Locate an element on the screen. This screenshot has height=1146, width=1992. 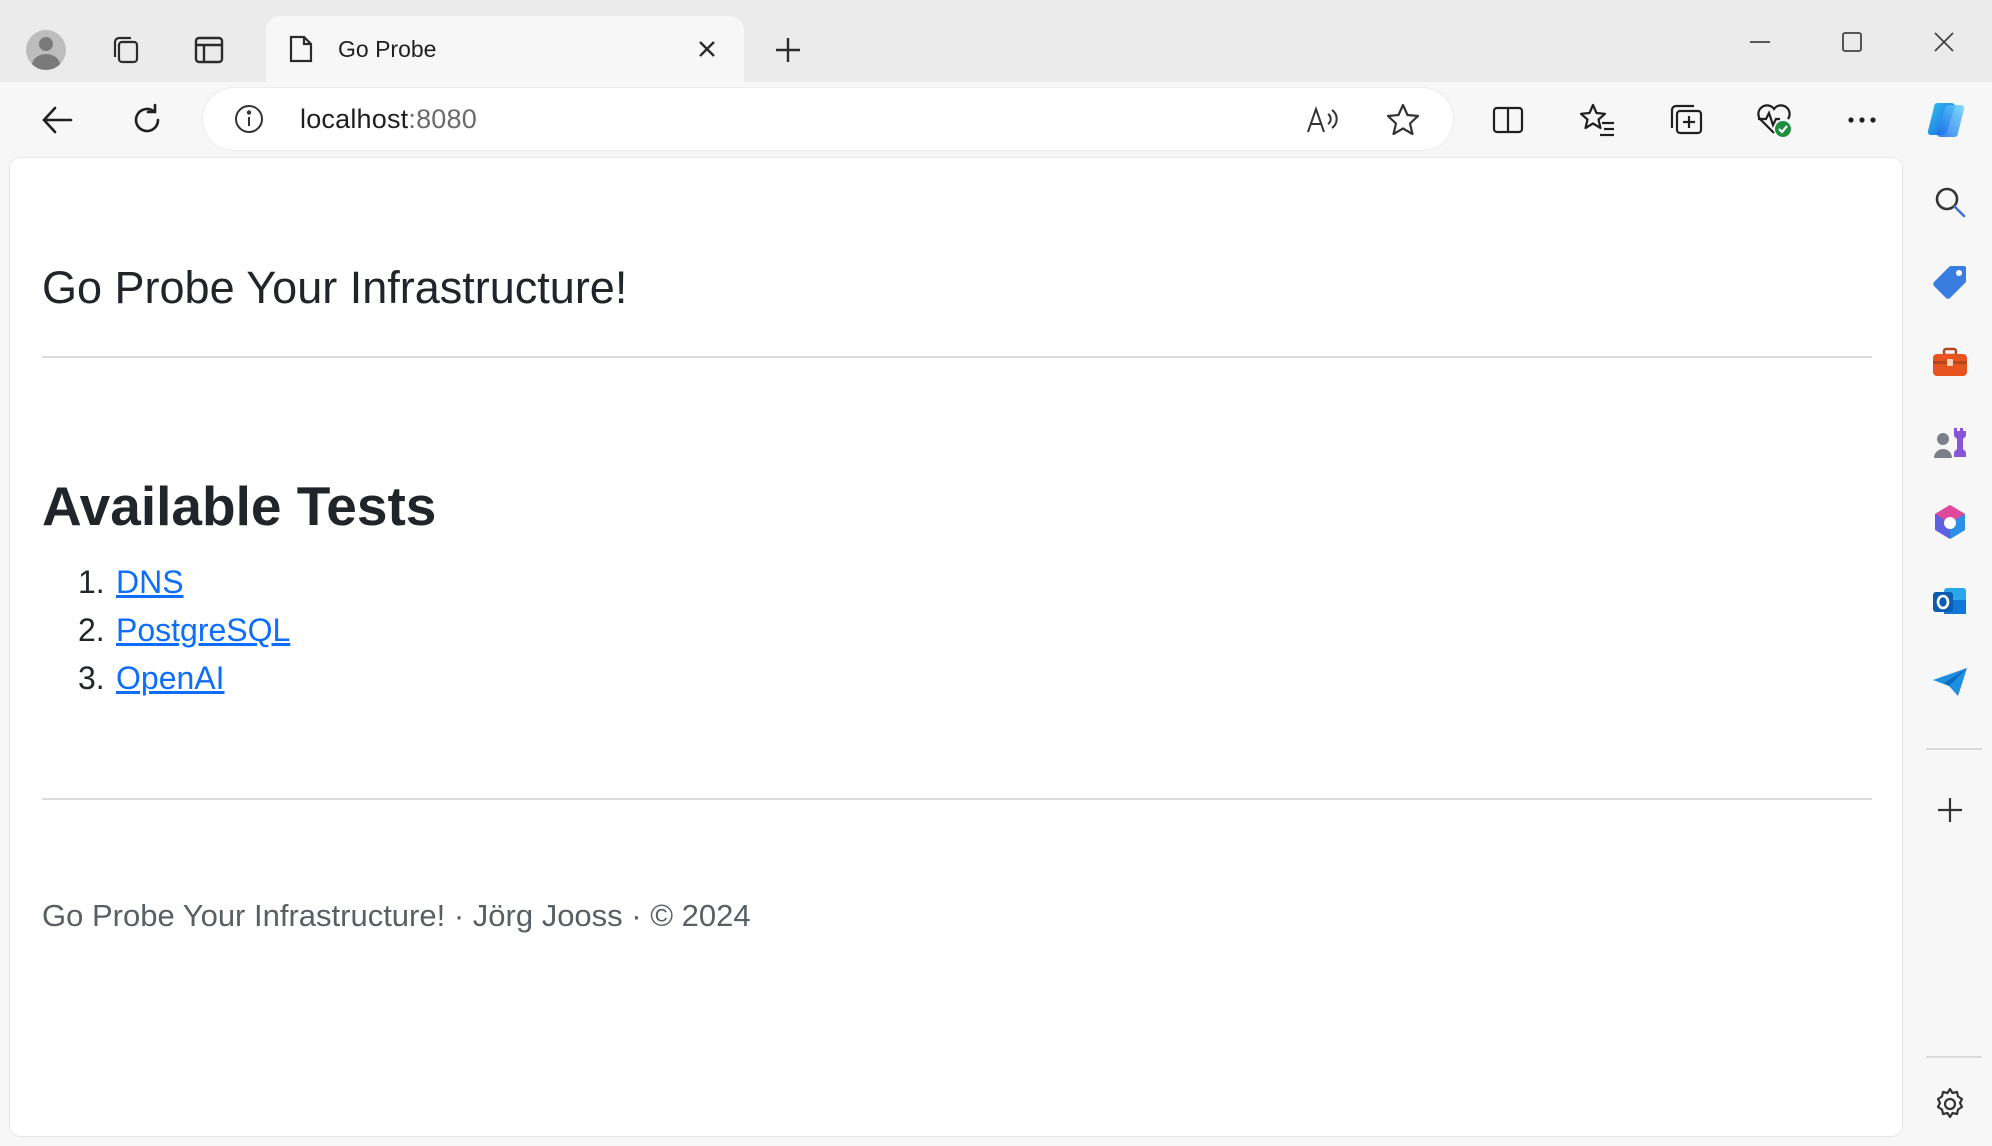
workspaces-button is located at coordinates (126, 50).